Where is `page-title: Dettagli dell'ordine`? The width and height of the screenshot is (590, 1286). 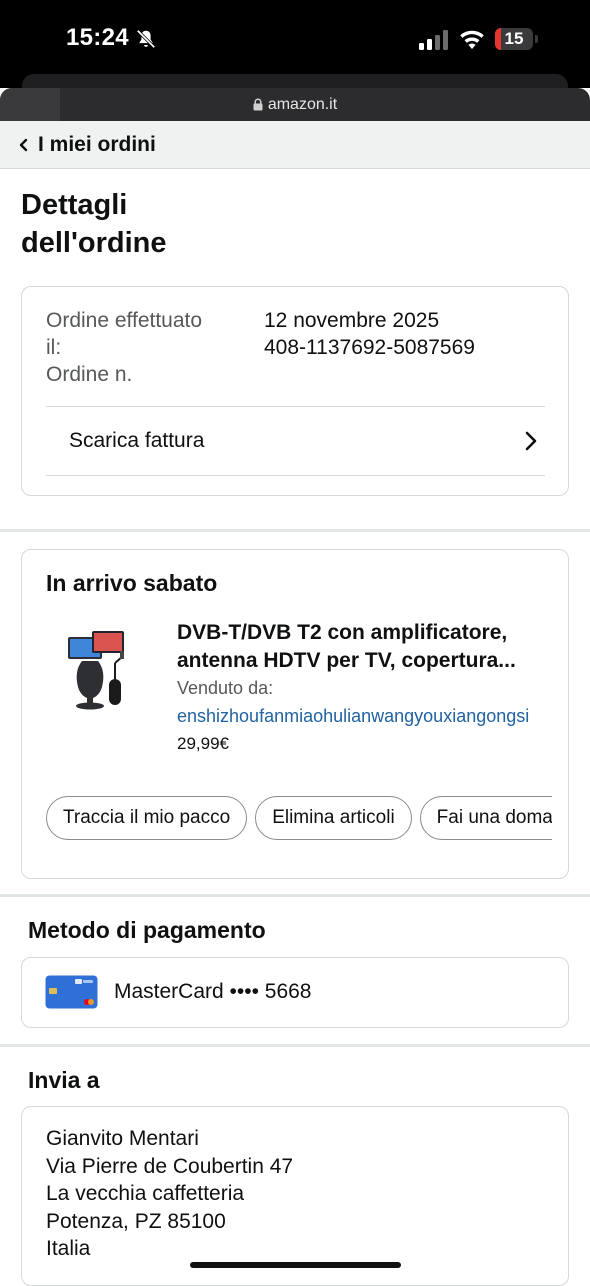 page-title: Dettagli dell'ordine is located at coordinates (171, 224).